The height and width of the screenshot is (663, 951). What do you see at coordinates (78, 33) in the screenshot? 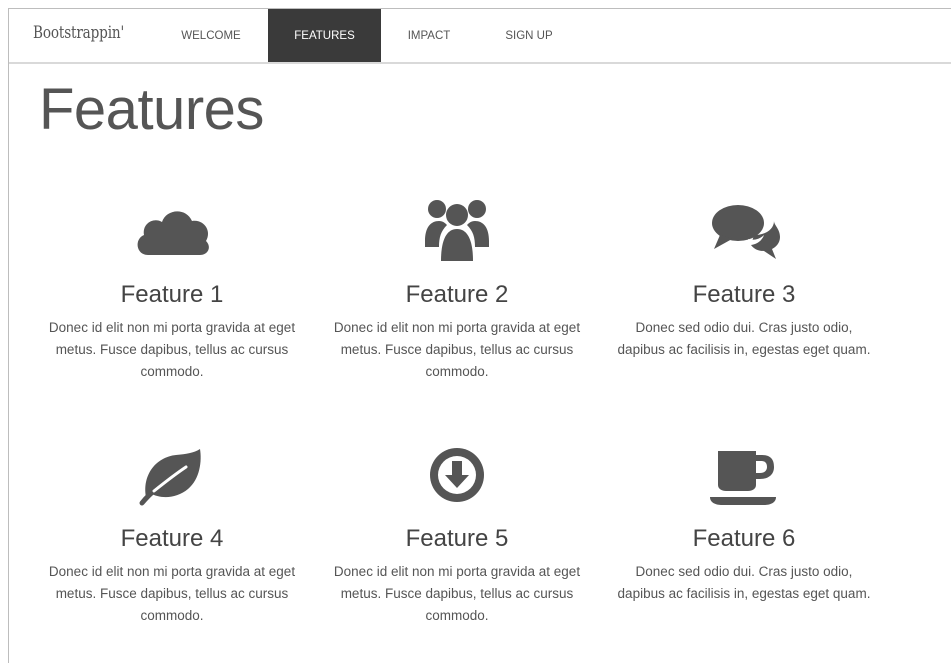
I see `brand-logo: Bootstrappin'` at bounding box center [78, 33].